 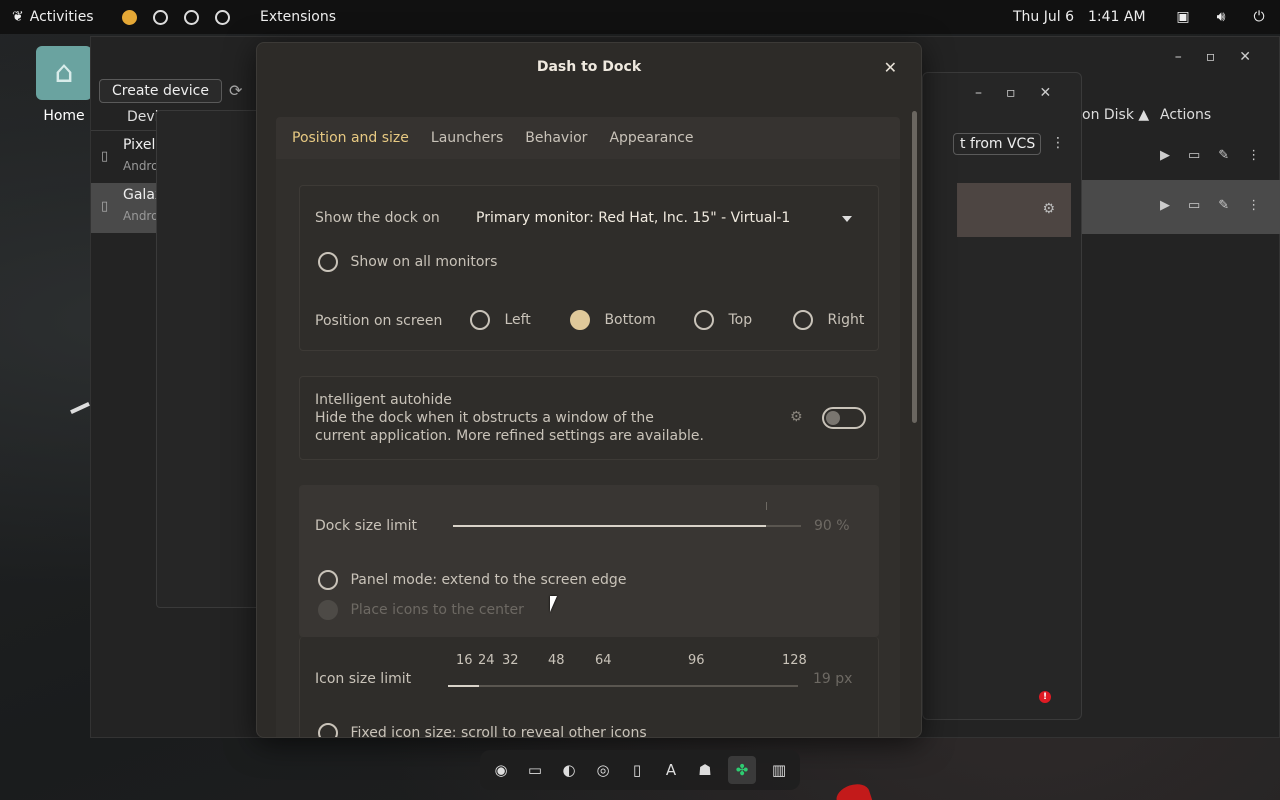 What do you see at coordinates (1115, 115) in the screenshot?
I see `col-on-disk: on Disk ▲` at bounding box center [1115, 115].